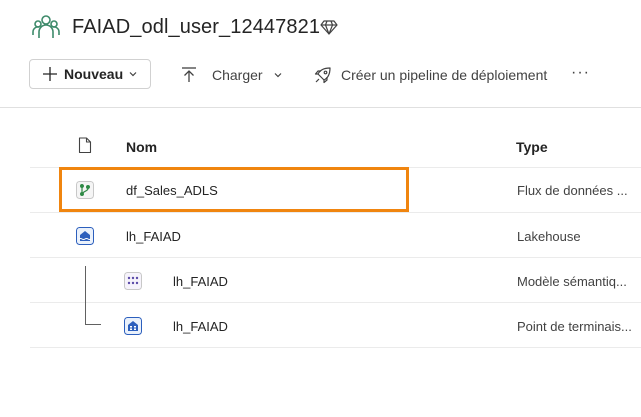 The height and width of the screenshot is (417, 641). I want to click on file-type-icon, so click(85, 145).